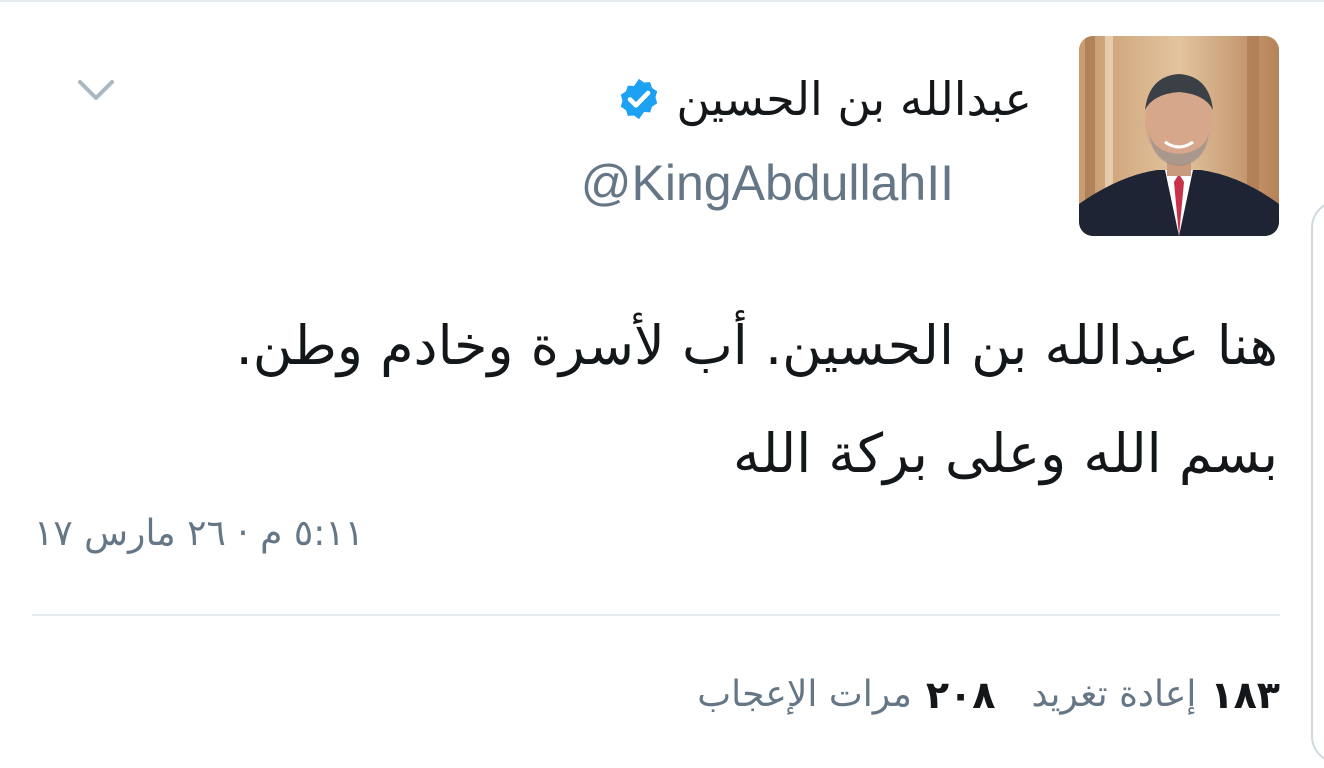  I want to click on avatar, so click(1179, 136).